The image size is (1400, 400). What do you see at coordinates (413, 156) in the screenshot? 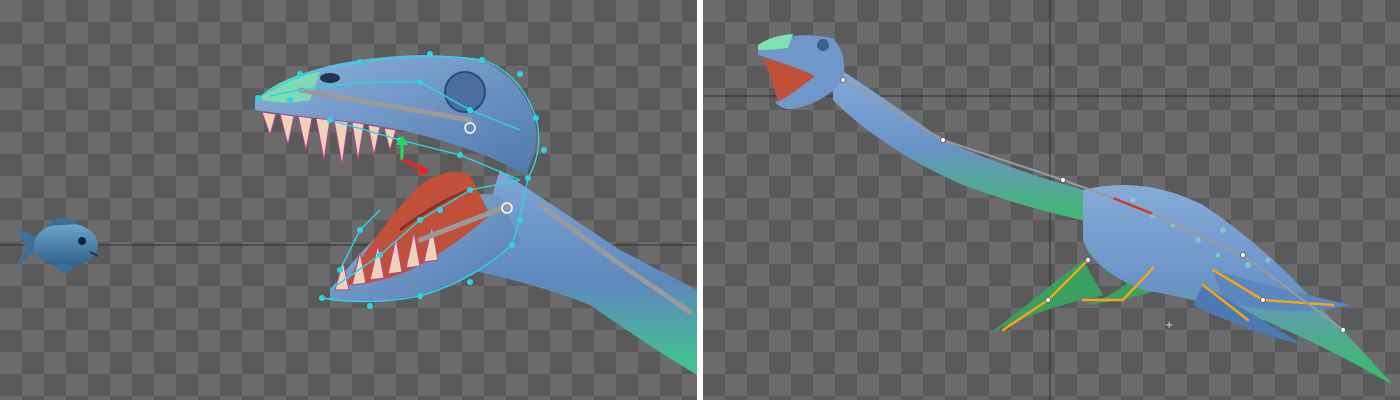
I see `transform-gizmo-icon` at bounding box center [413, 156].